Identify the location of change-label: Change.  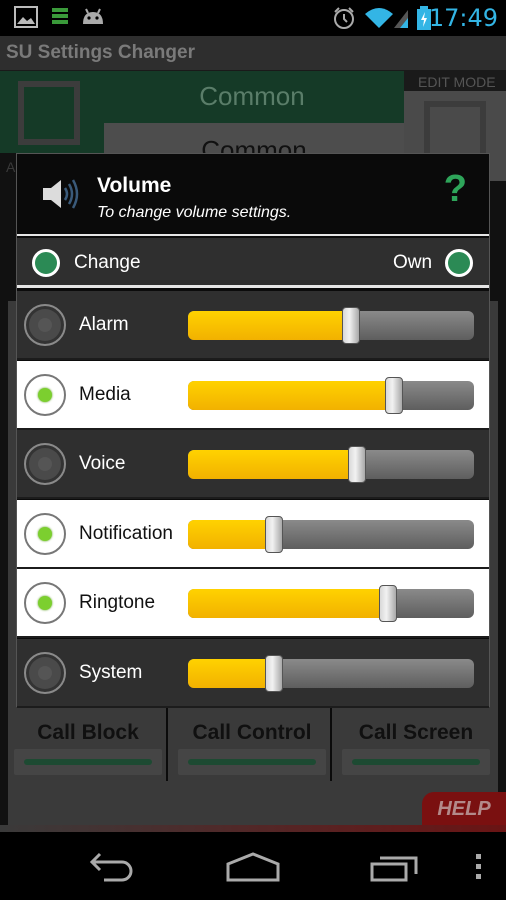
(107, 262).